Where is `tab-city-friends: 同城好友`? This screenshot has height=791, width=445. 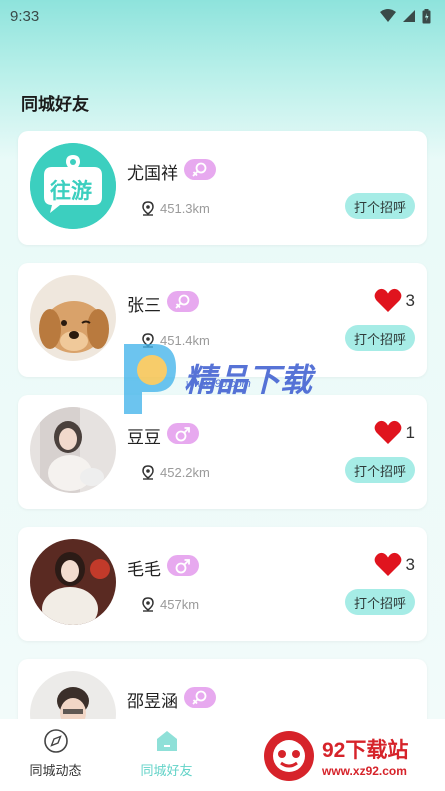
tab-city-friends: 同城好友 is located at coordinates (166, 755).